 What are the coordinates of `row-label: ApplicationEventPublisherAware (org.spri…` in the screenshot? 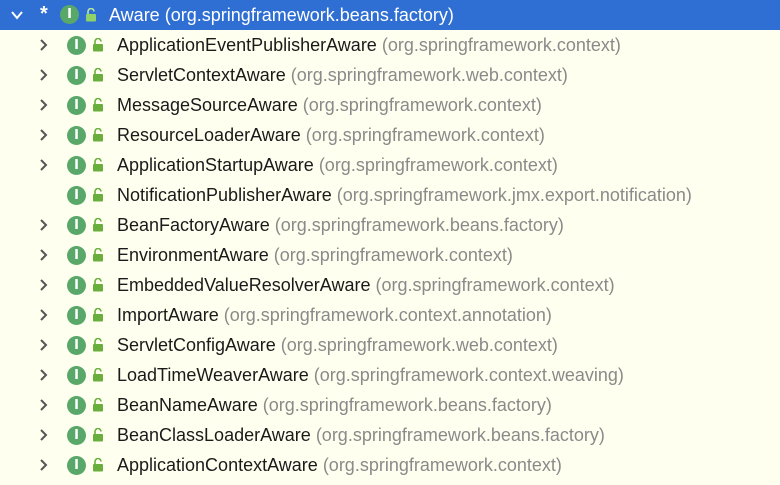 It's located at (369, 45).